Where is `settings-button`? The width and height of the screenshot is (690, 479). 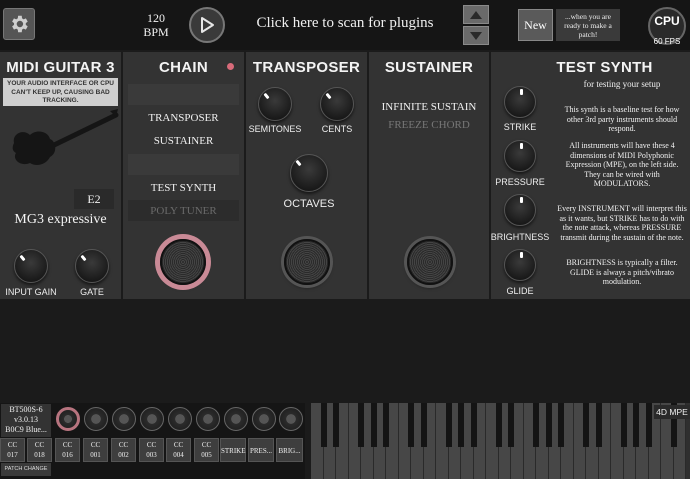 settings-button is located at coordinates (19, 24).